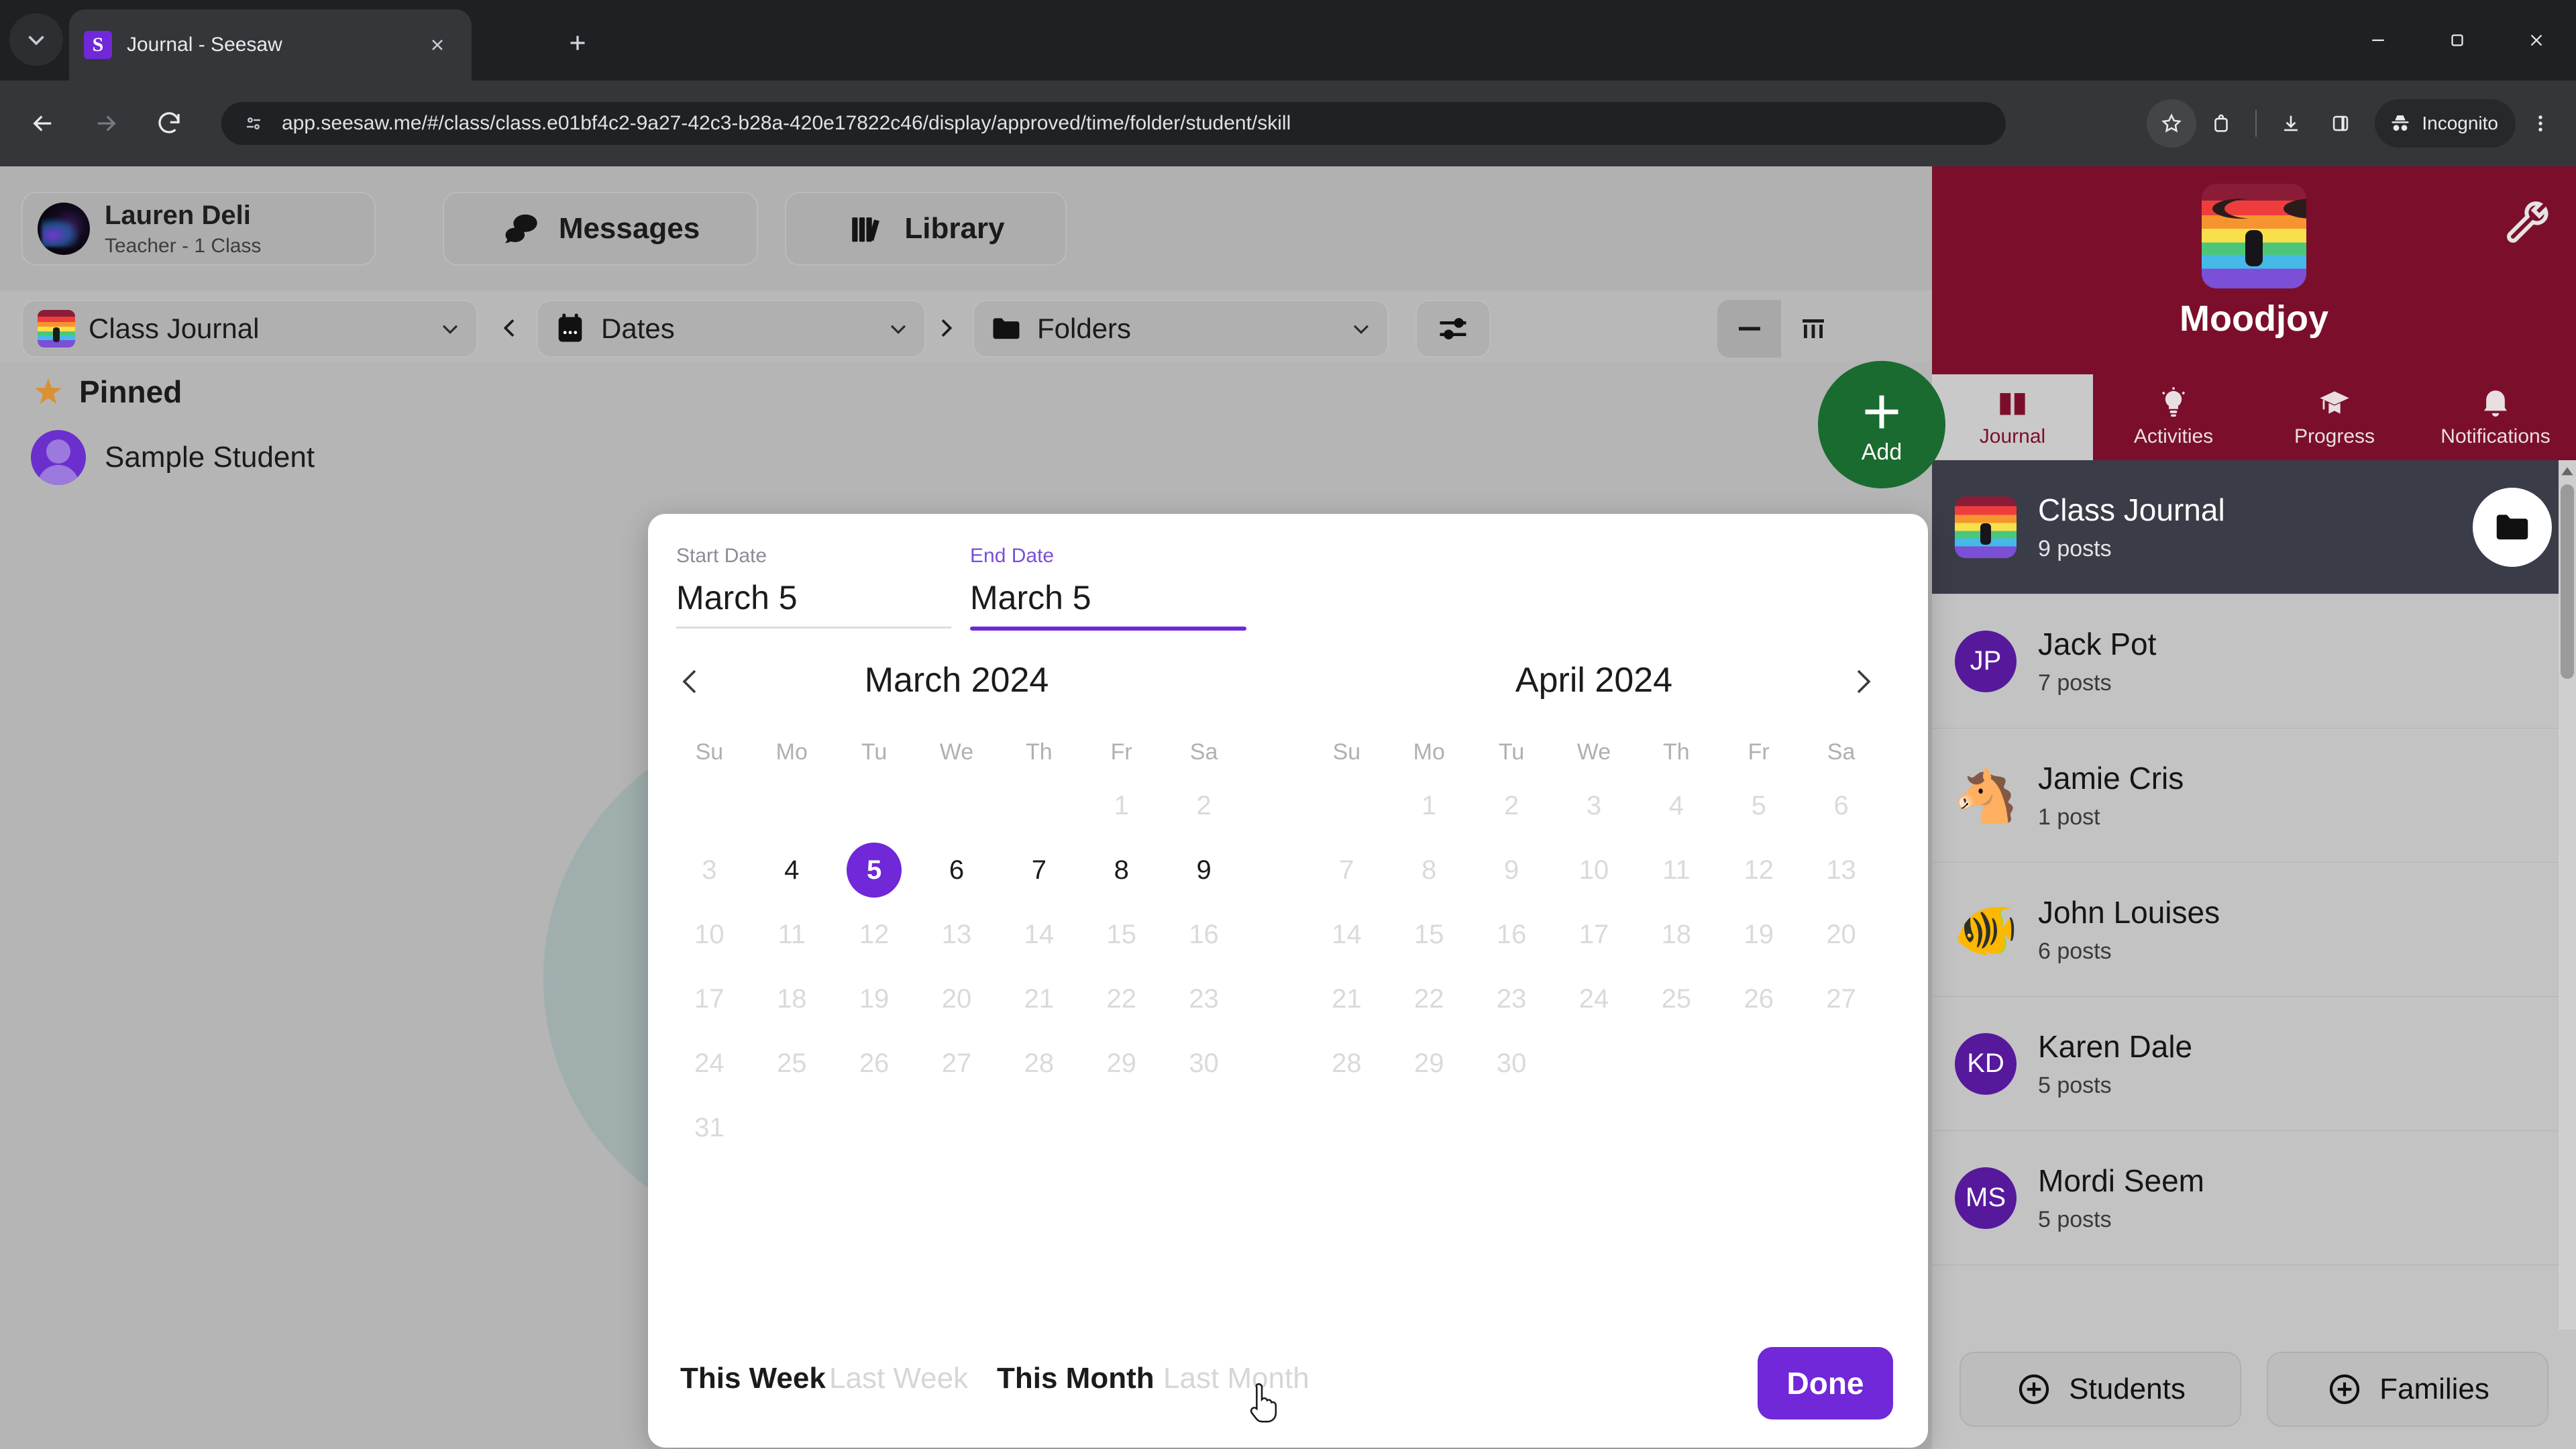  I want to click on avatar-initials: KD, so click(1986, 1063).